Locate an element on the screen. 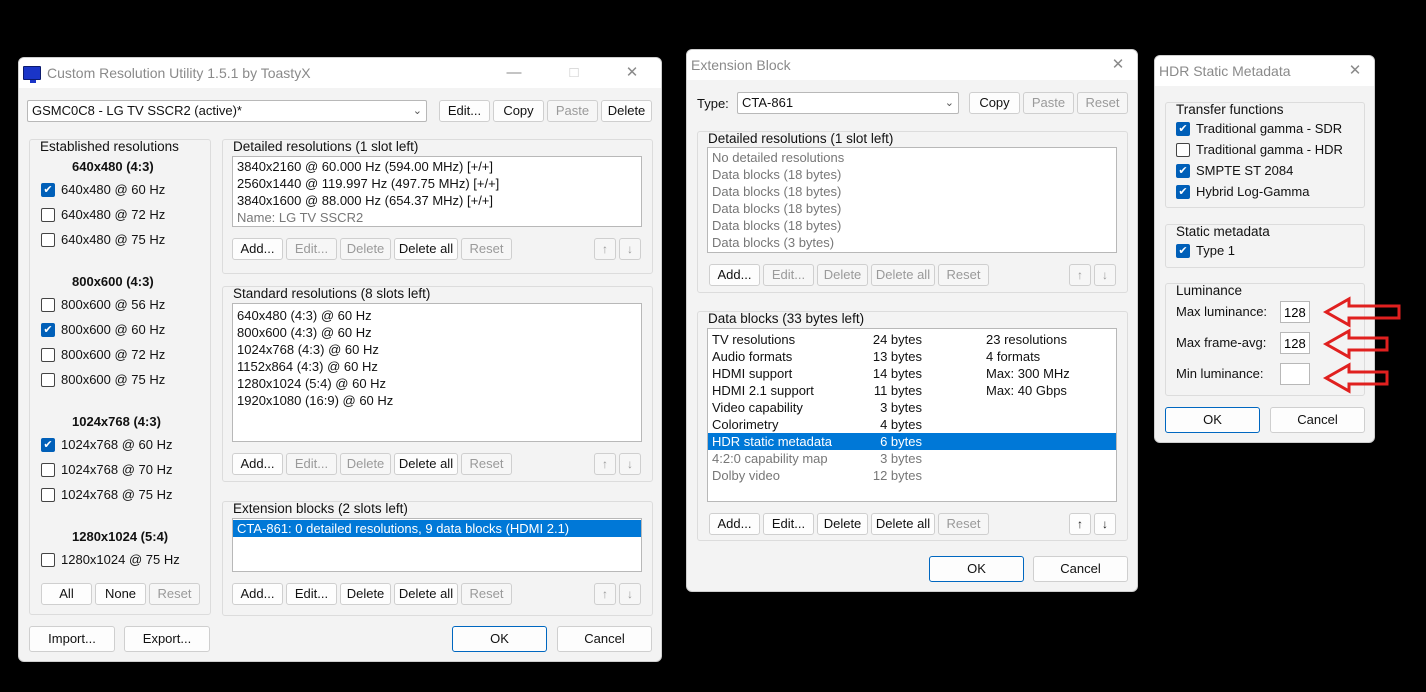 This screenshot has width=1426, height=692. standard-reset-button: Reset is located at coordinates (486, 464).